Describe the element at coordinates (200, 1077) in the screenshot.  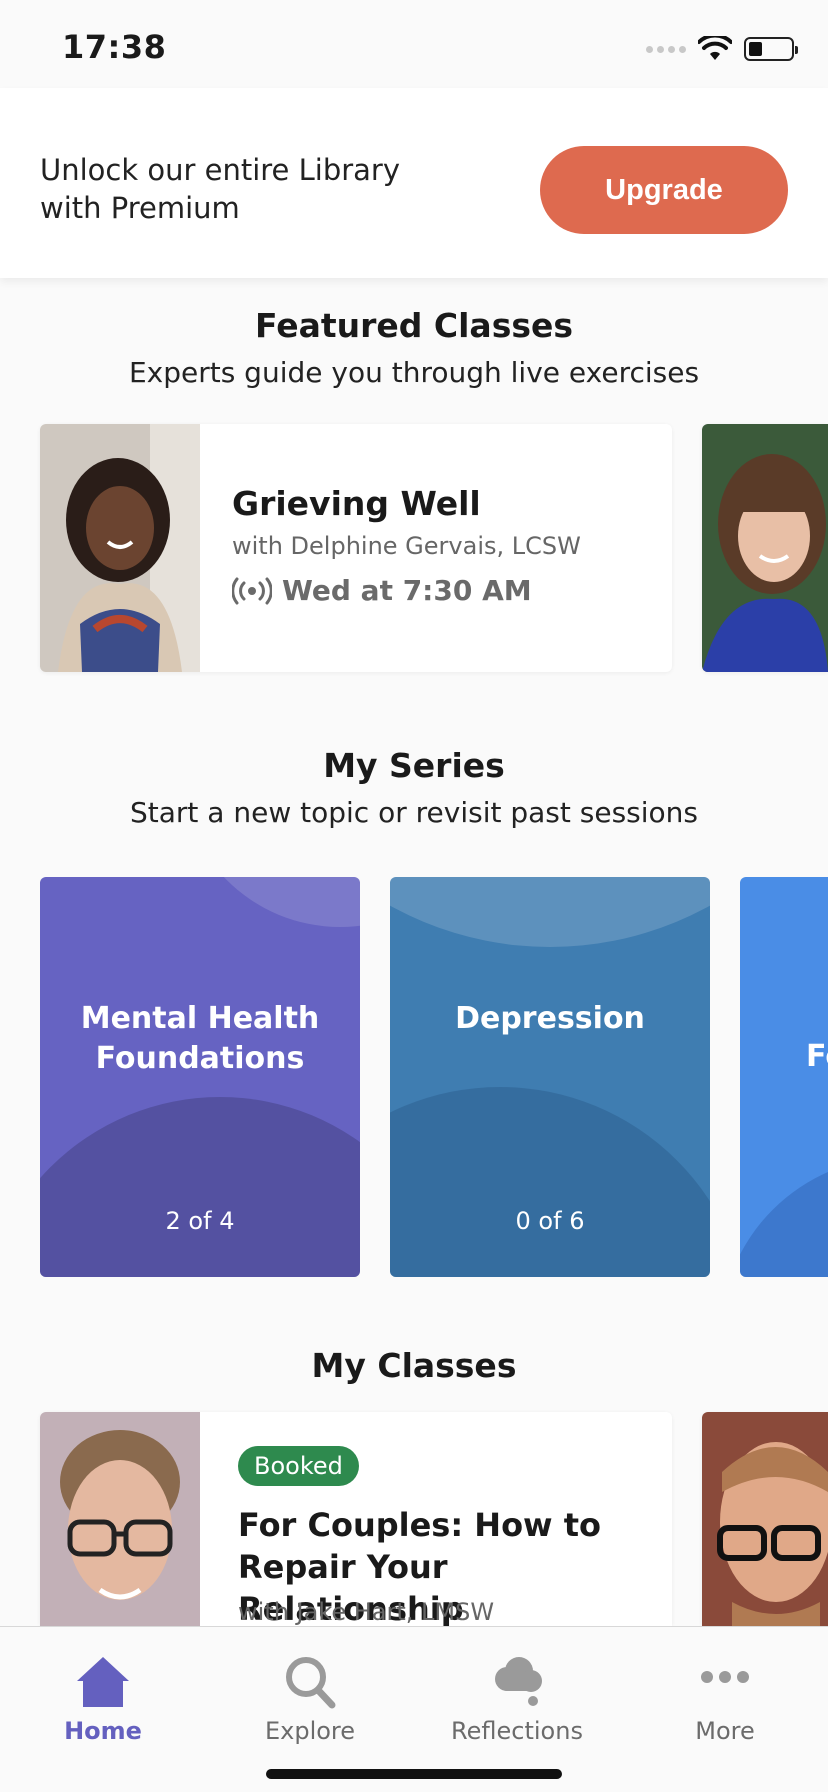
I see `series-card-mental-health: Mental Health Foundations 2 of 4` at that location.